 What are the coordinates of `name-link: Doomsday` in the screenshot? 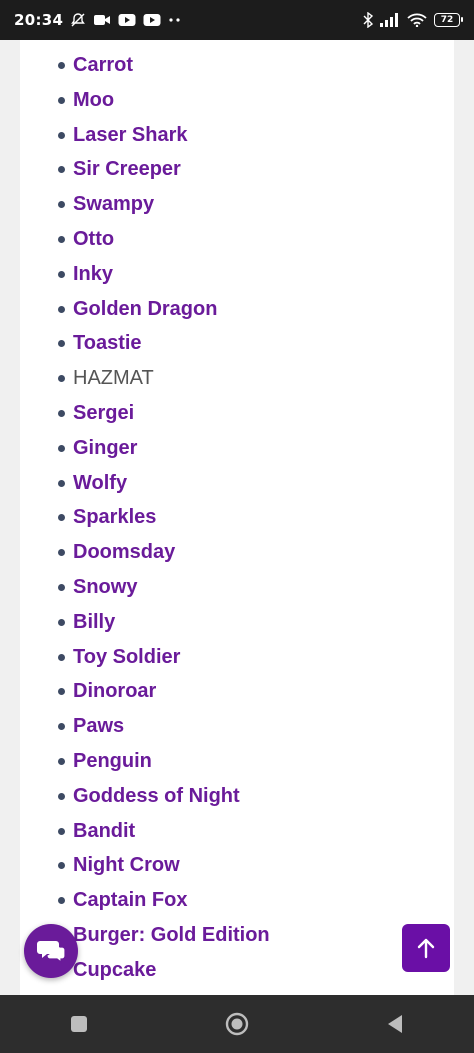 It's located at (124, 552).